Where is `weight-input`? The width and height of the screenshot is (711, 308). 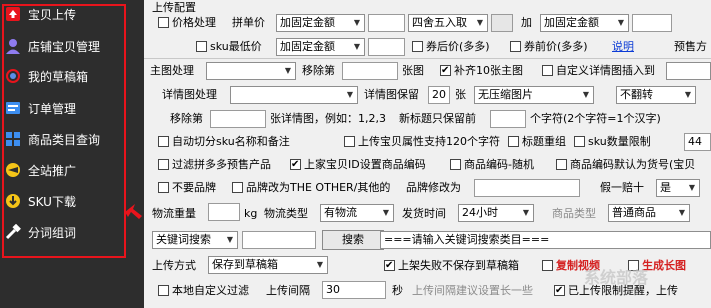 weight-input is located at coordinates (224, 212).